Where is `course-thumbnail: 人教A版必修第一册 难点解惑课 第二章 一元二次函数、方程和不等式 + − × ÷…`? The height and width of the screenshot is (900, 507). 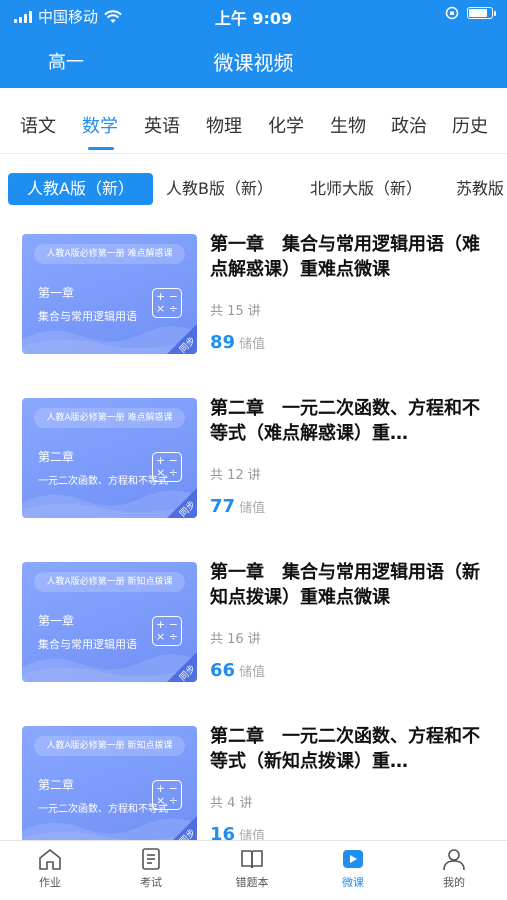
course-thumbnail: 人教A版必修第一册 难点解惑课 第二章 一元二次函数、方程和不等式 + − × ÷… is located at coordinates (109, 458).